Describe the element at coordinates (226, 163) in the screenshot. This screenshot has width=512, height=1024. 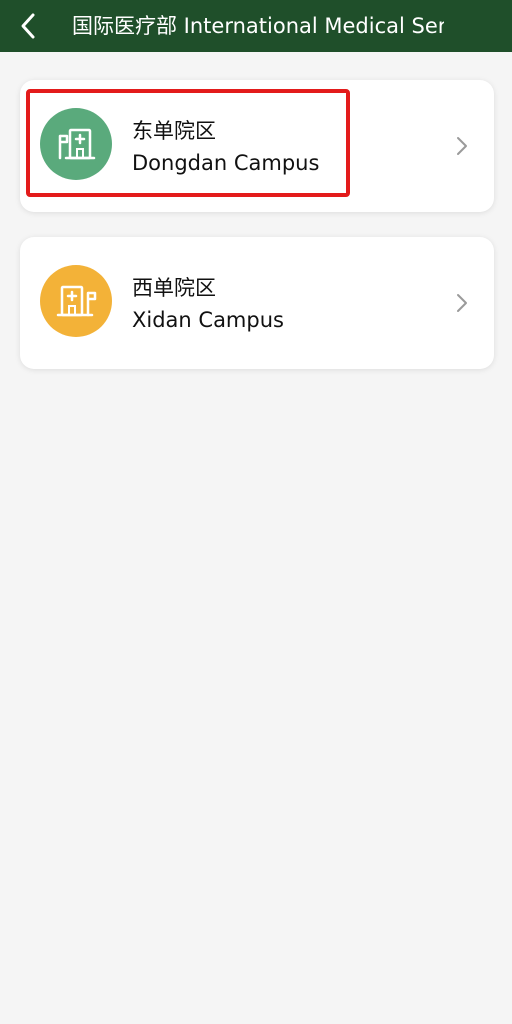
I see `campus-title-en: Dongdan Campus` at that location.